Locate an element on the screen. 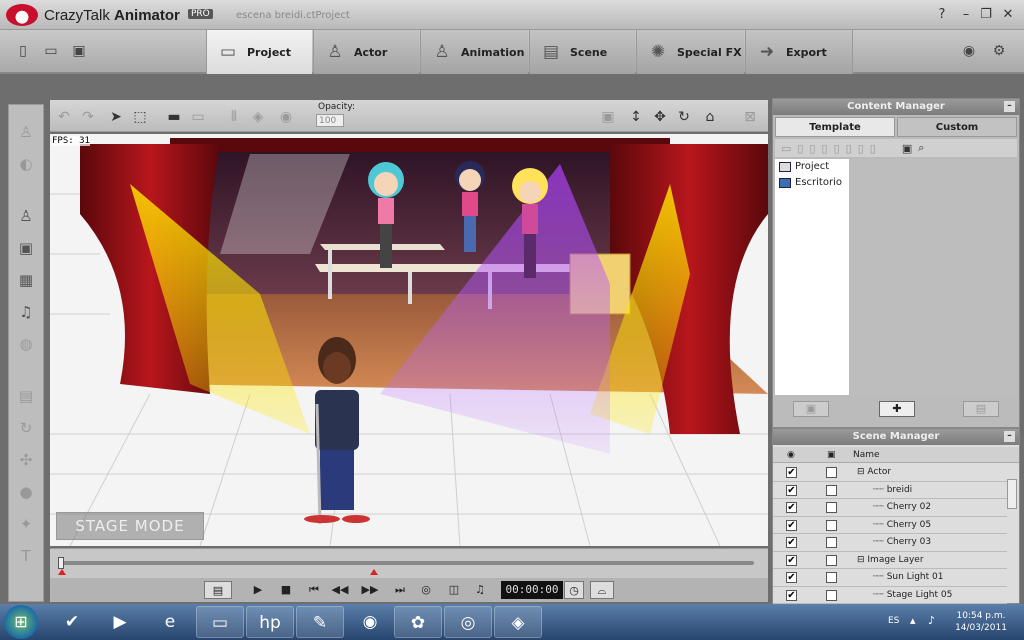 This screenshot has height=640, width=1024. puppet-icon: ✣ is located at coordinates (26, 460).